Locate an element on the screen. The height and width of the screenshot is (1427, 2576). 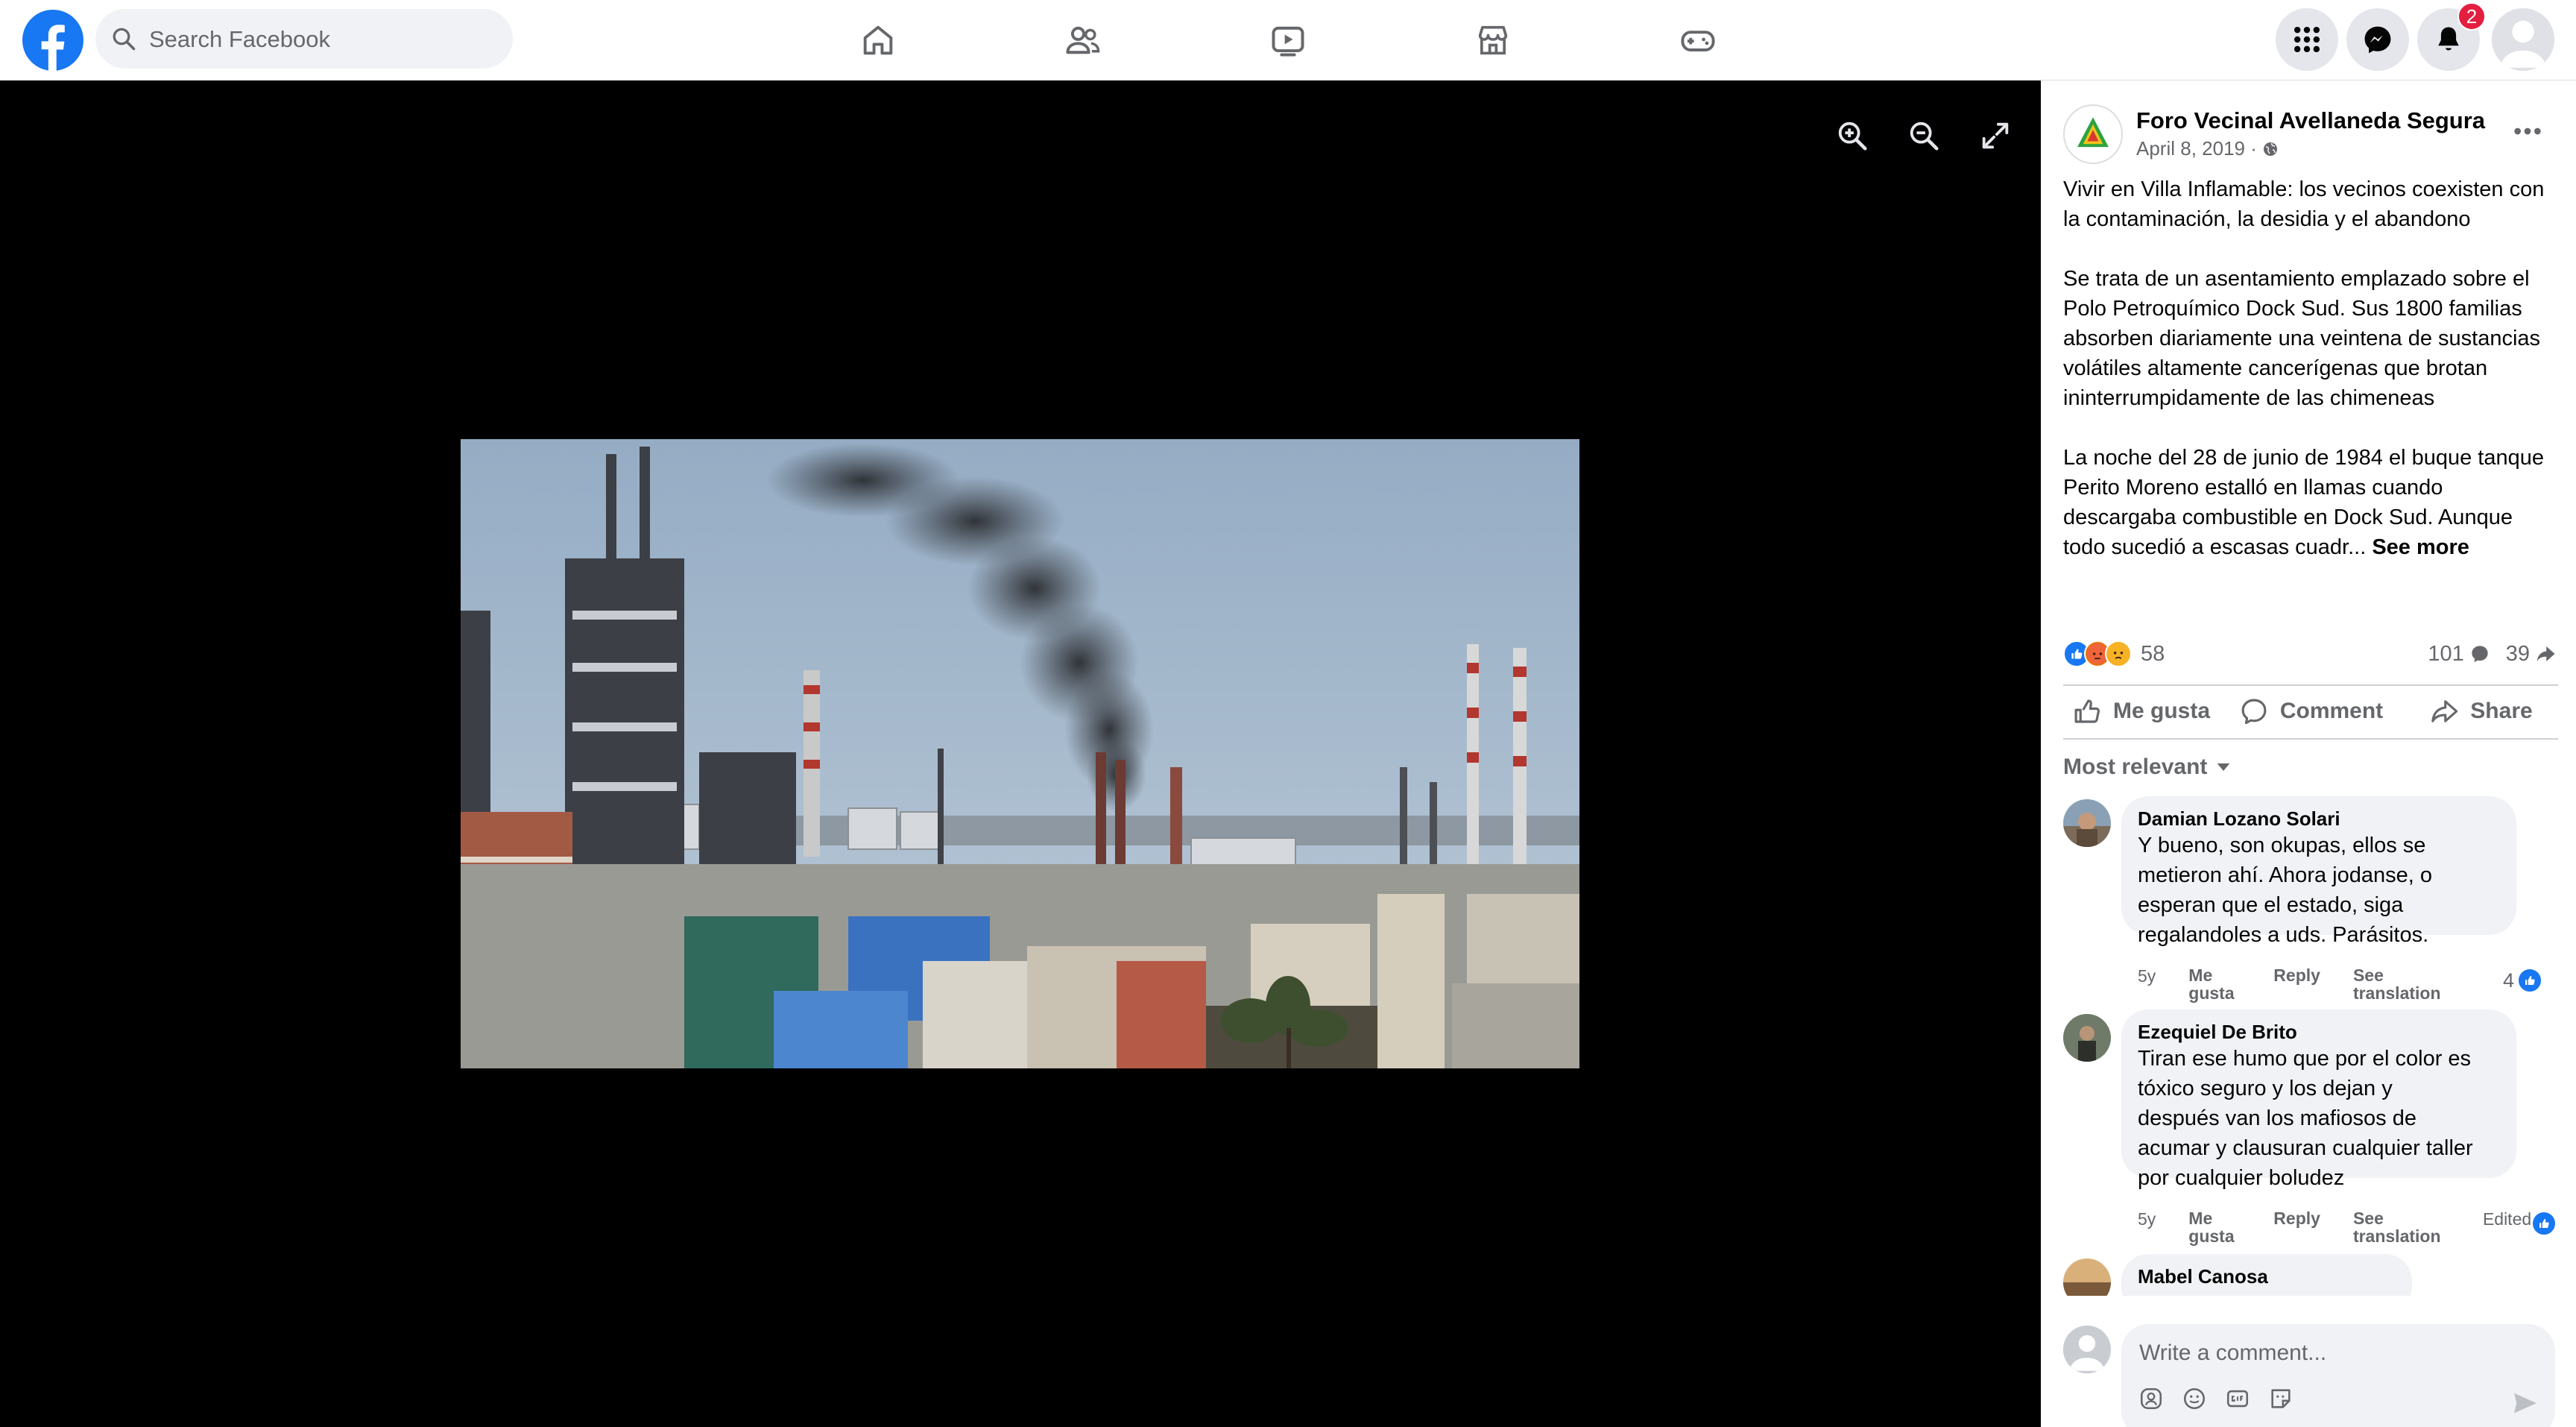
comment-line: después van los mafiosos de is located at coordinates (2277, 1118).